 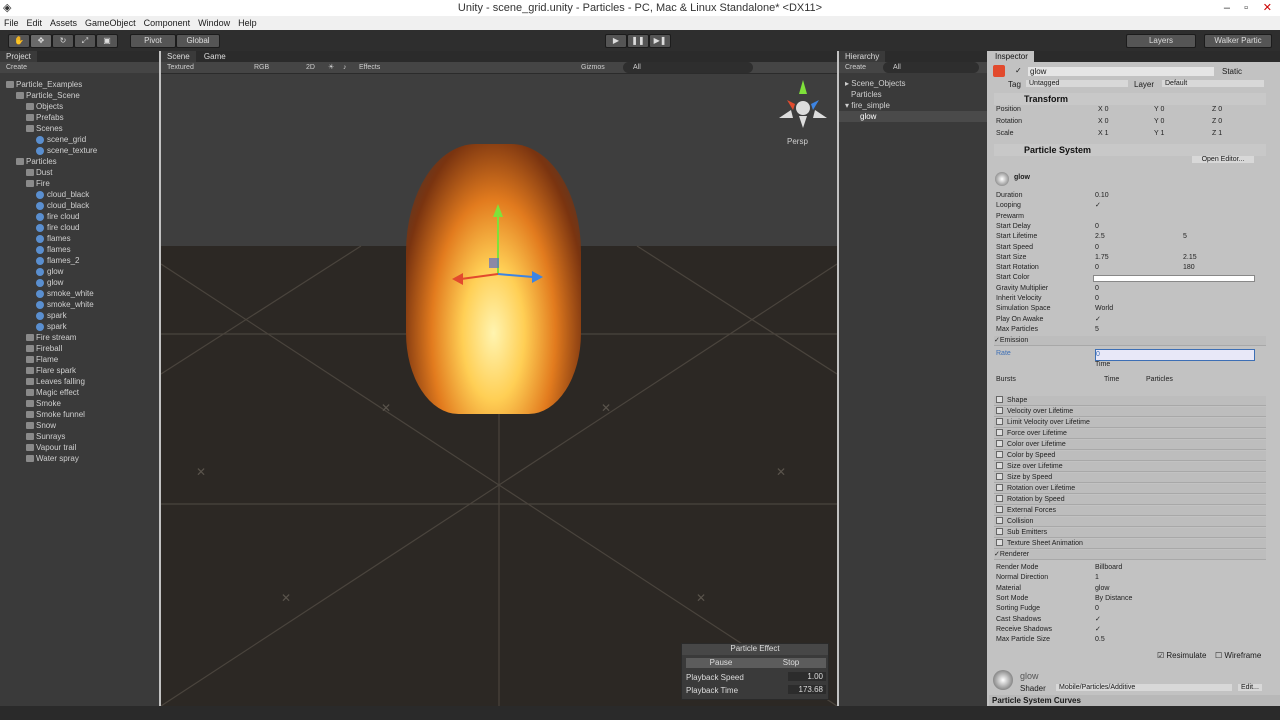 I want to click on project-folder: Particle_Scene, so click(x=48, y=95).